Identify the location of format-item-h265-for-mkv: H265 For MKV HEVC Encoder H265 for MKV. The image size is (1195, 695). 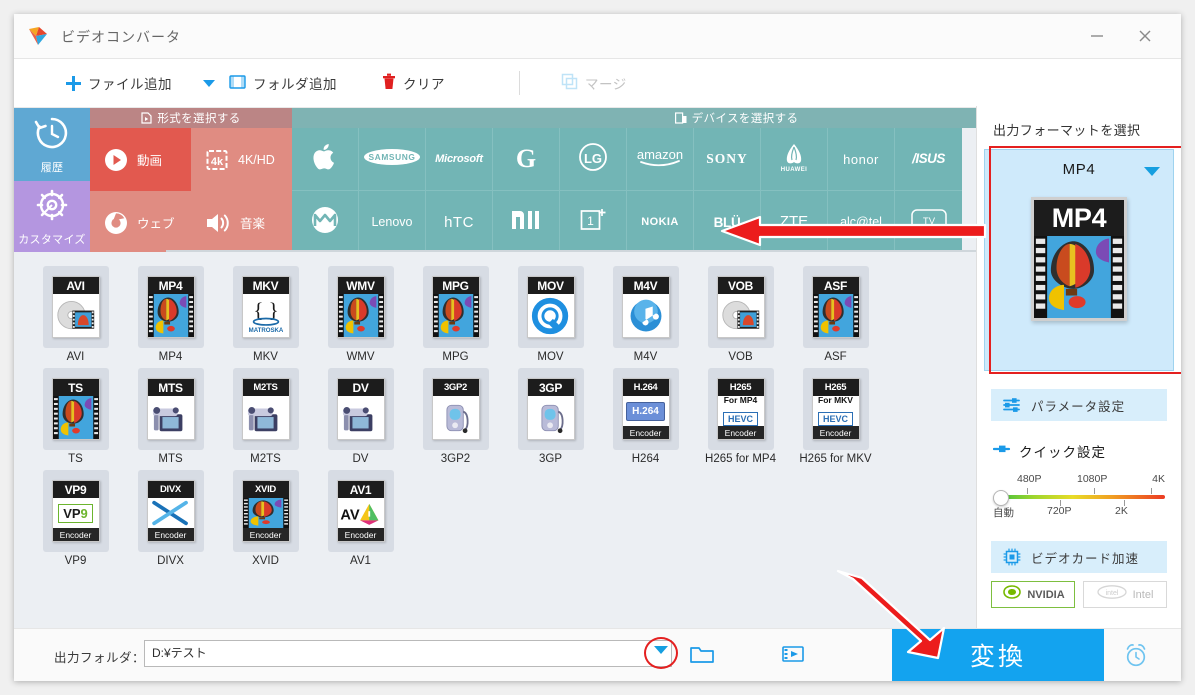
(835, 417).